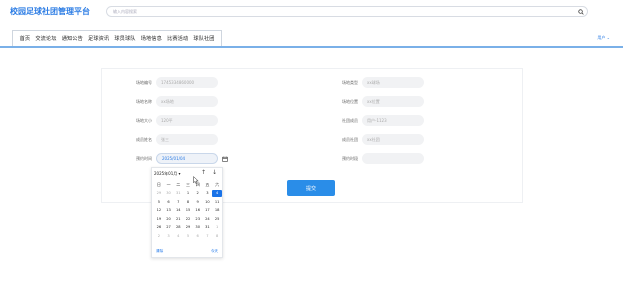 The width and height of the screenshot is (623, 295). I want to click on nav-item: 比赛活动, so click(177, 38).